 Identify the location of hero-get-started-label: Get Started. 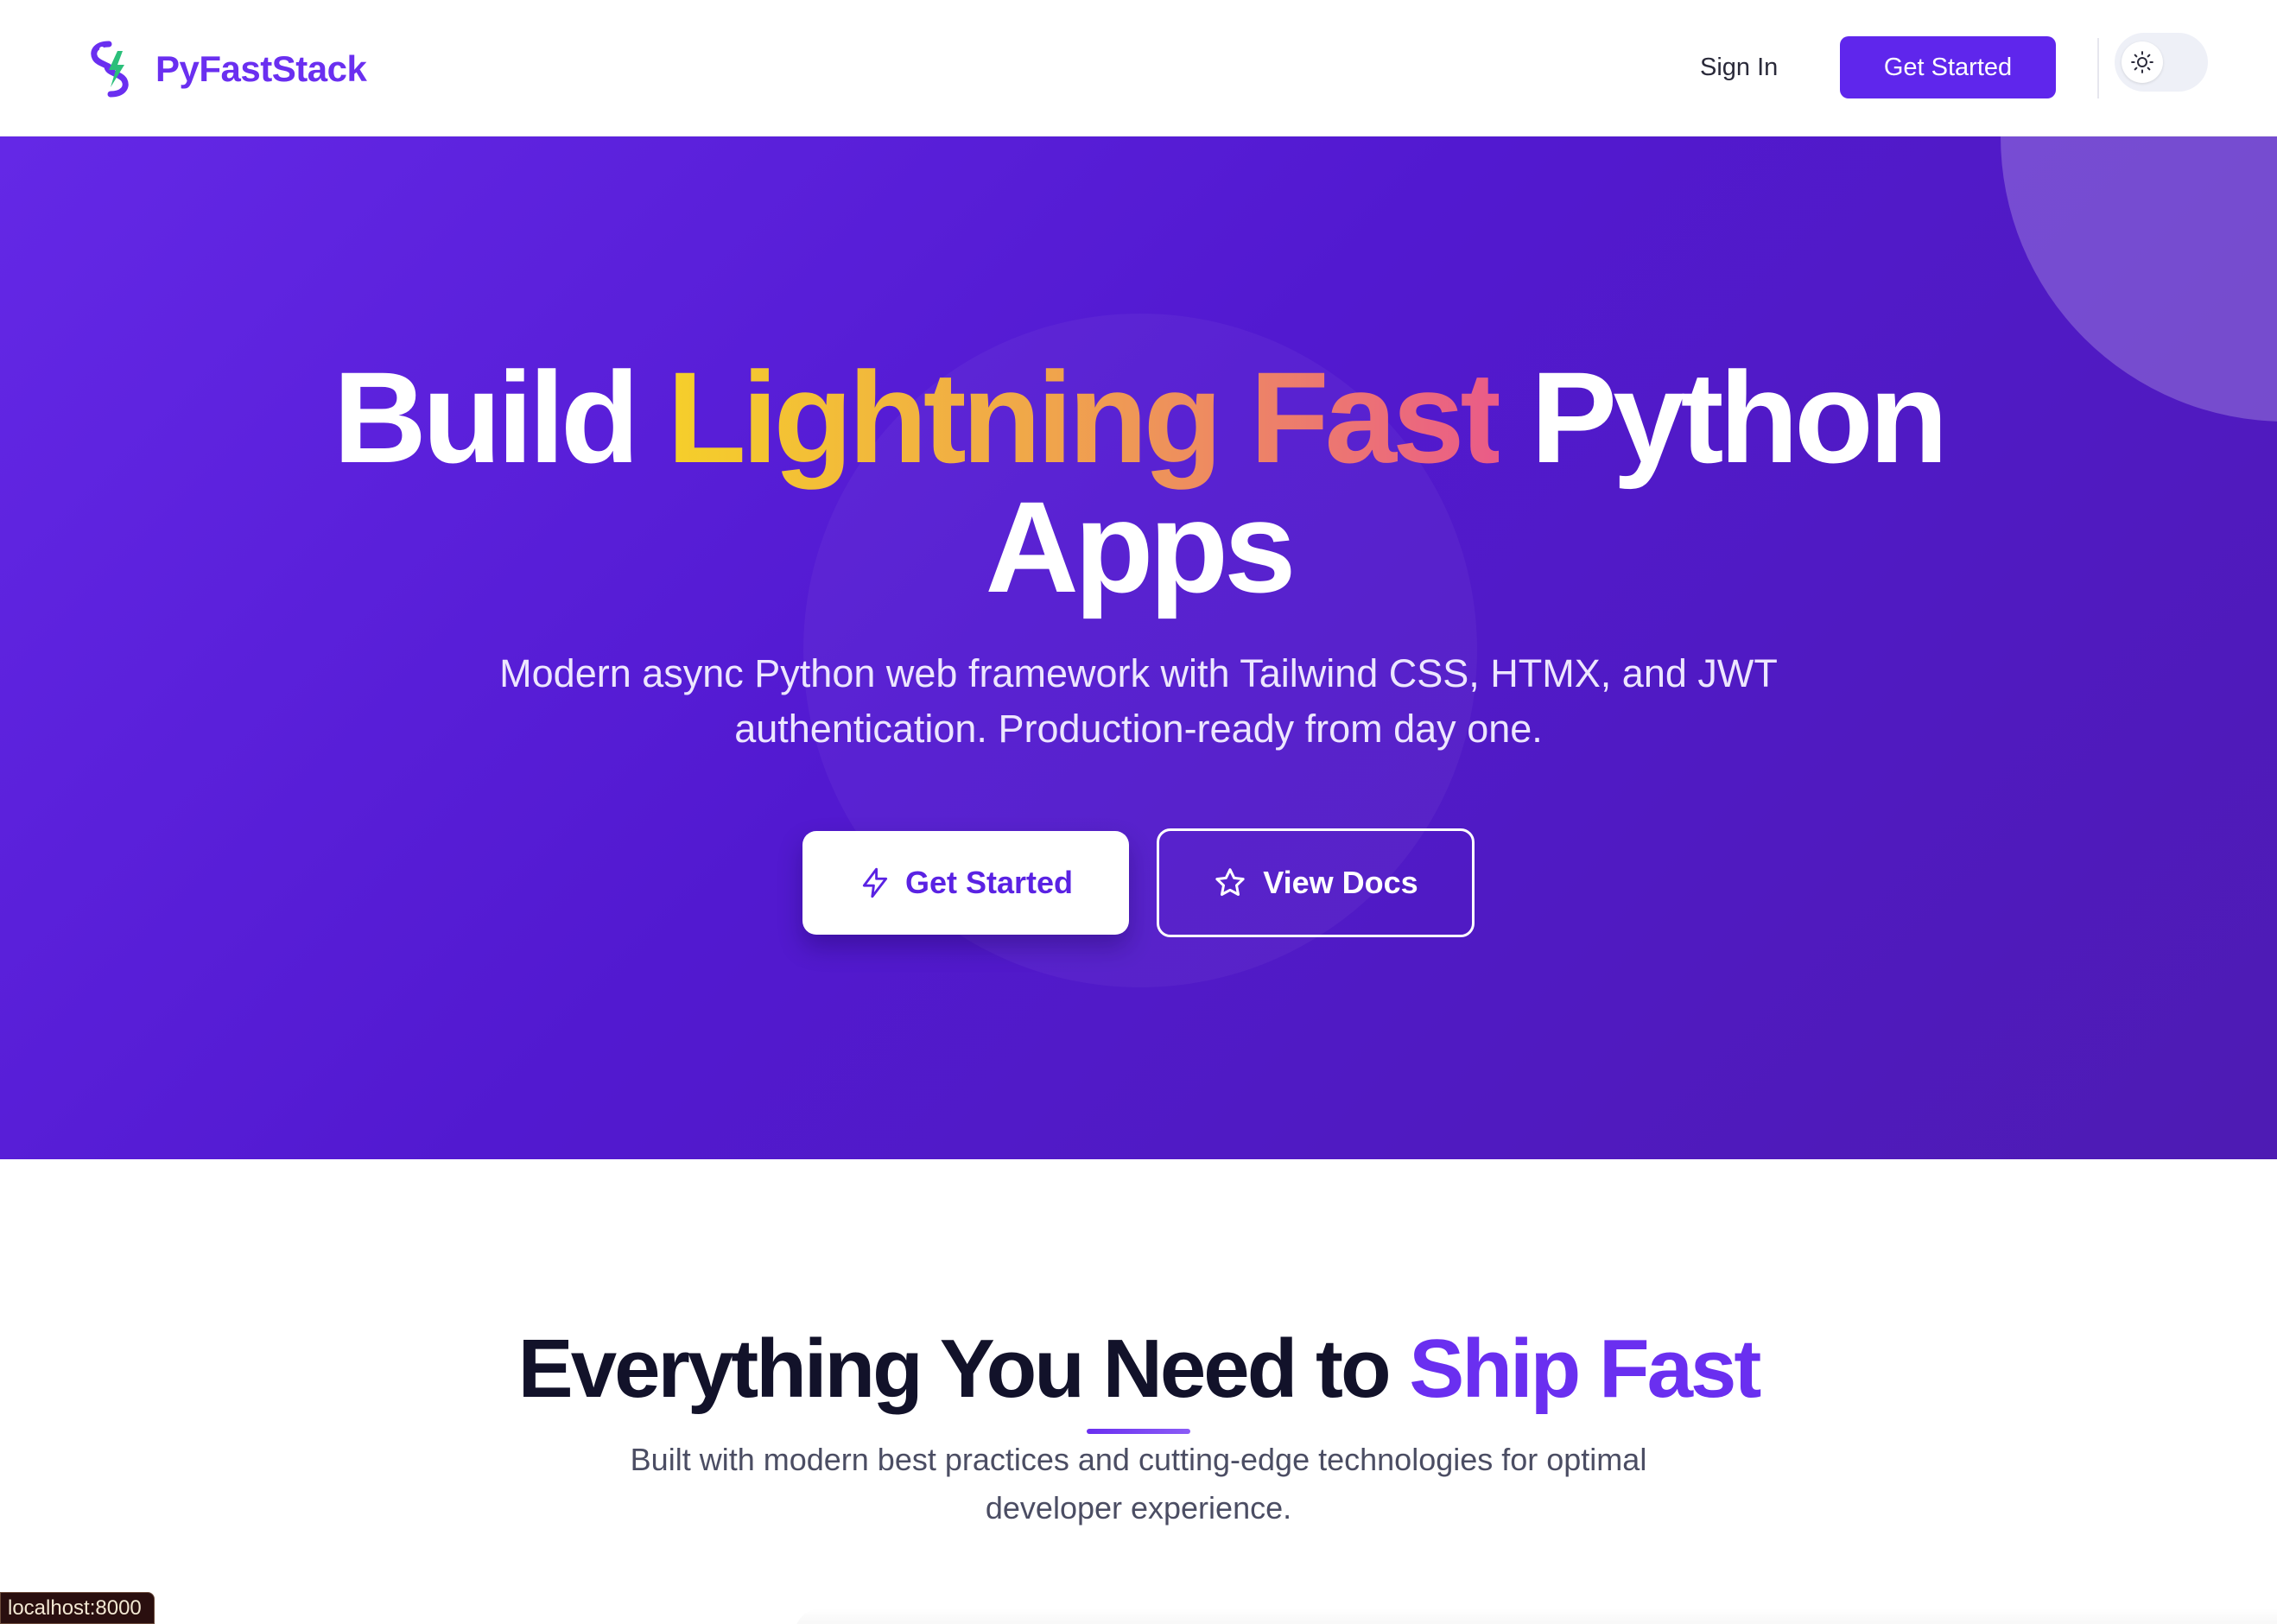
(989, 882).